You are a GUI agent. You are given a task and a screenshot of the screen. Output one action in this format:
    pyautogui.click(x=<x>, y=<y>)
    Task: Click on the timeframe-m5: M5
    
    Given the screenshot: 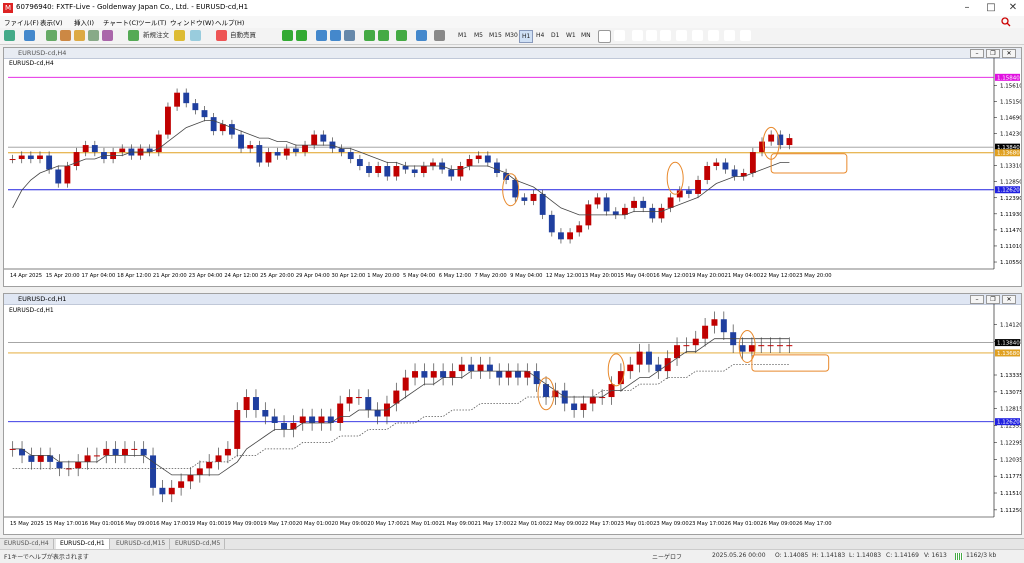 What is the action you would take?
    pyautogui.click(x=478, y=35)
    